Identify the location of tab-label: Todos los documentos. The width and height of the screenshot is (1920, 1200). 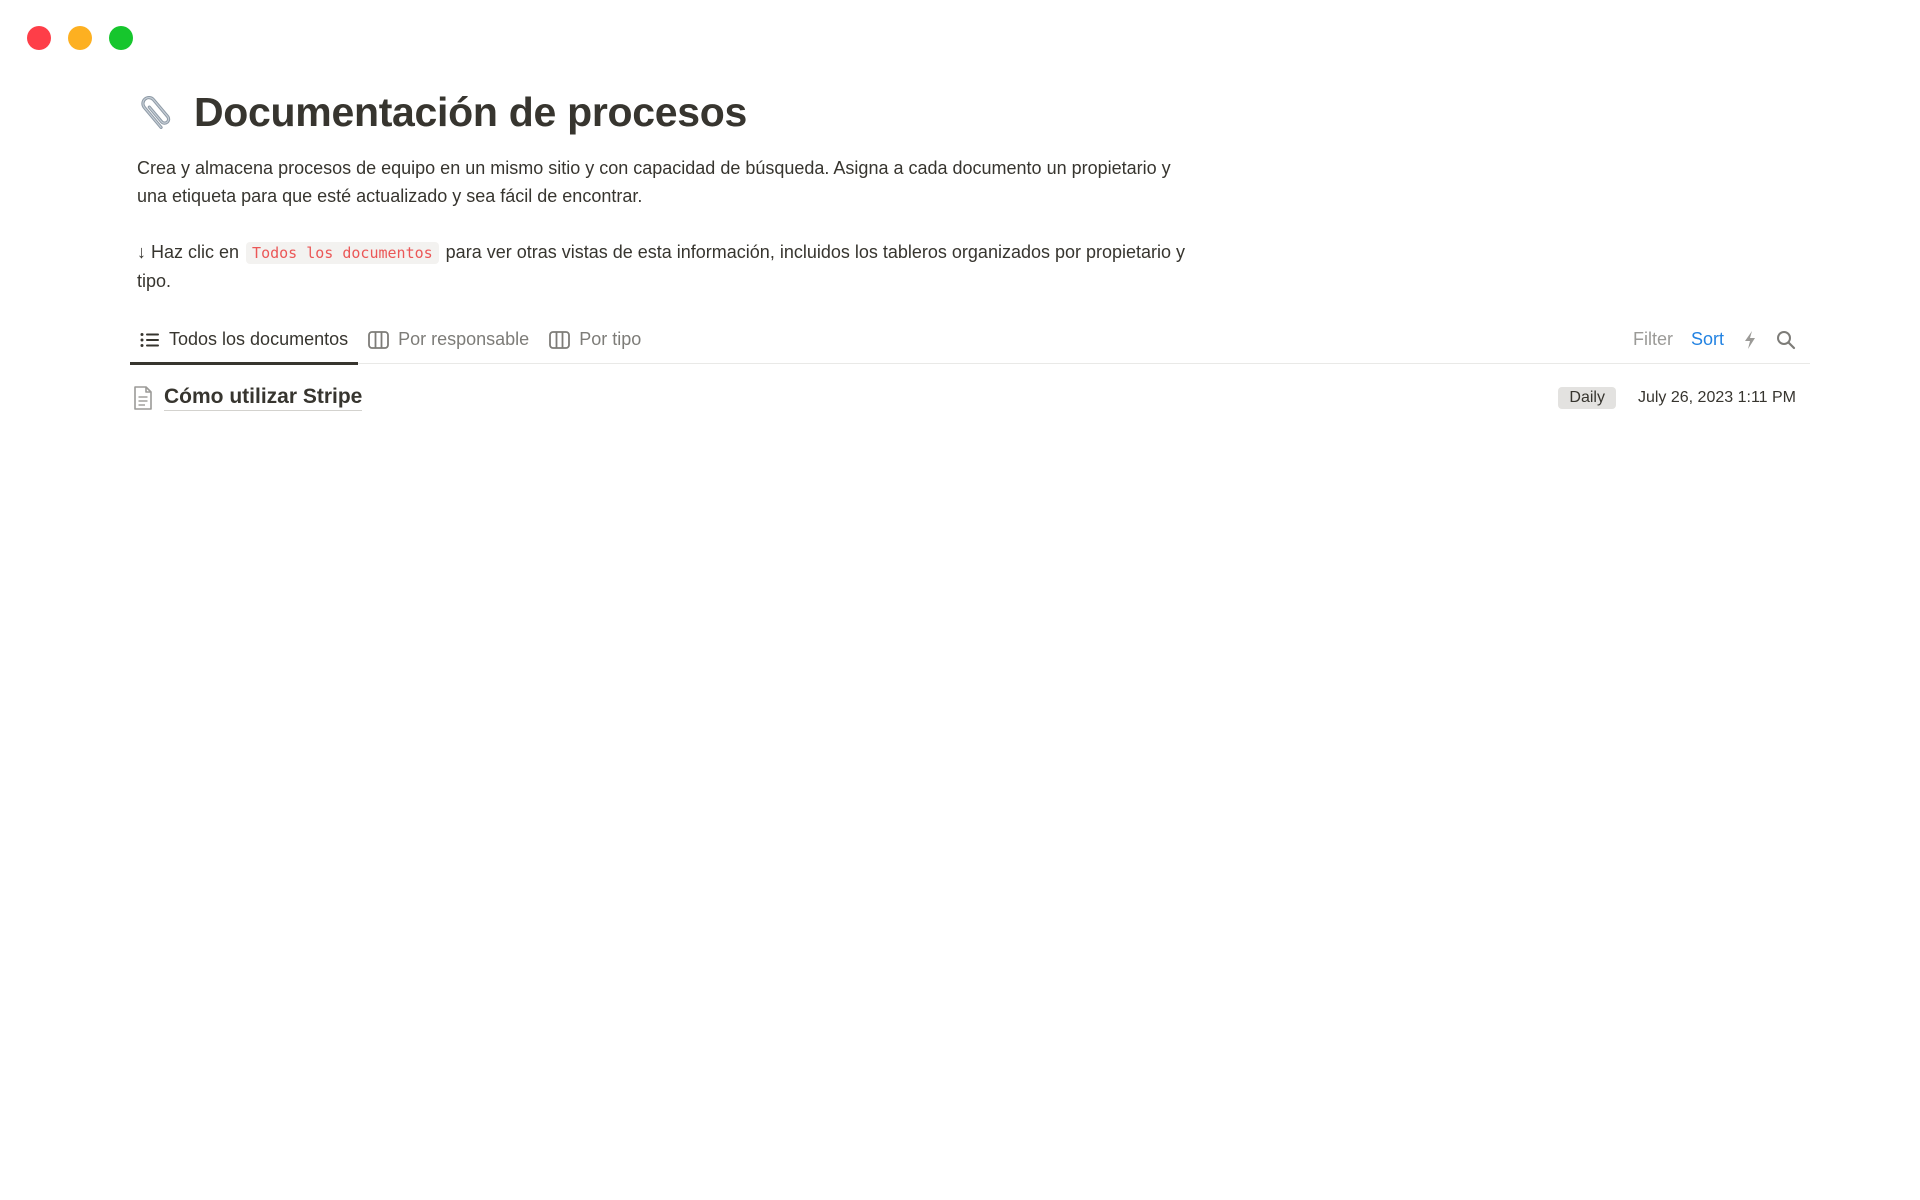
(259, 339).